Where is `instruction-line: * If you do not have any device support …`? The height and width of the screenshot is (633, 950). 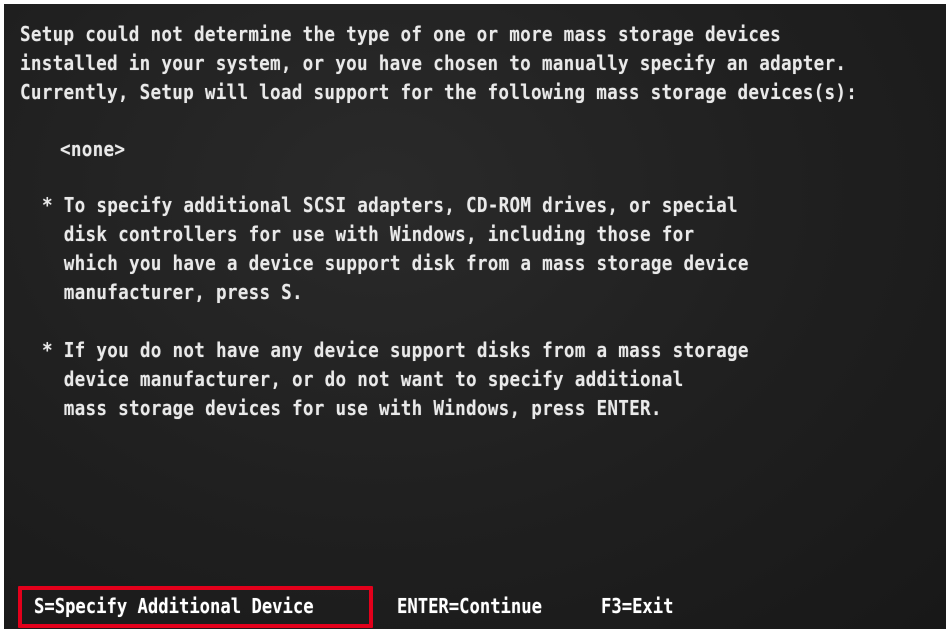
instruction-line: * If you do not have any device support … is located at coordinates (395, 350).